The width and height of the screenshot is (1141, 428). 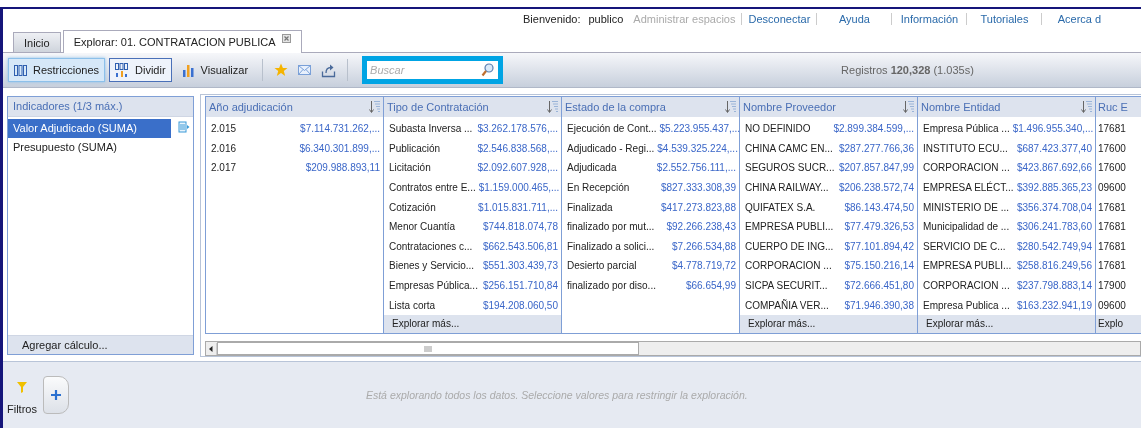 What do you see at coordinates (1006, 246) in the screenshot?
I see `table-row: SERVICIO DE C... $280.542.749,94` at bounding box center [1006, 246].